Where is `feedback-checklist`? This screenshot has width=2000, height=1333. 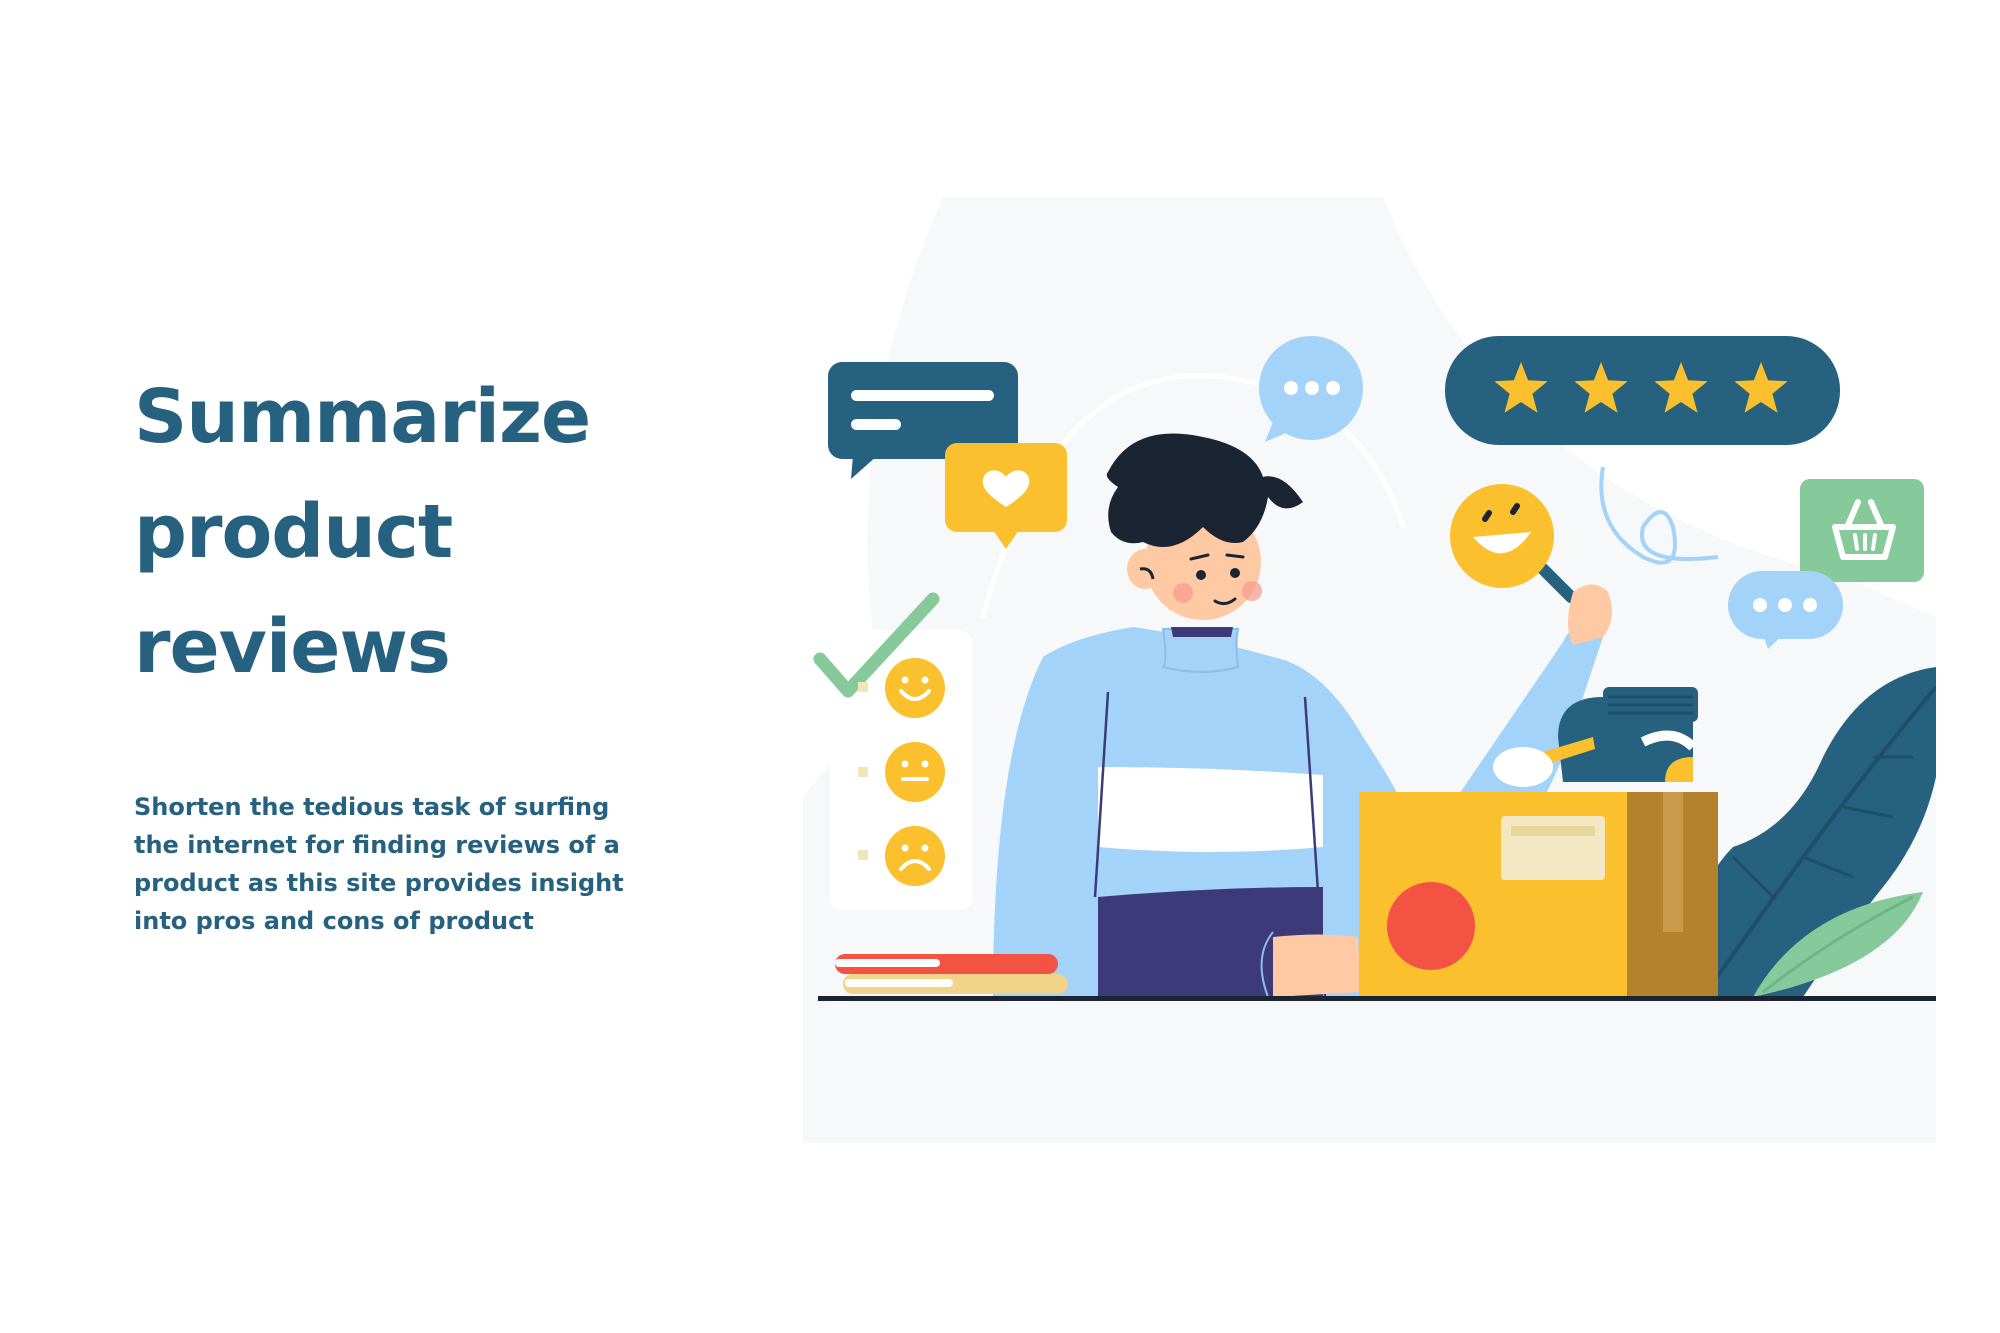 feedback-checklist is located at coordinates (892, 751).